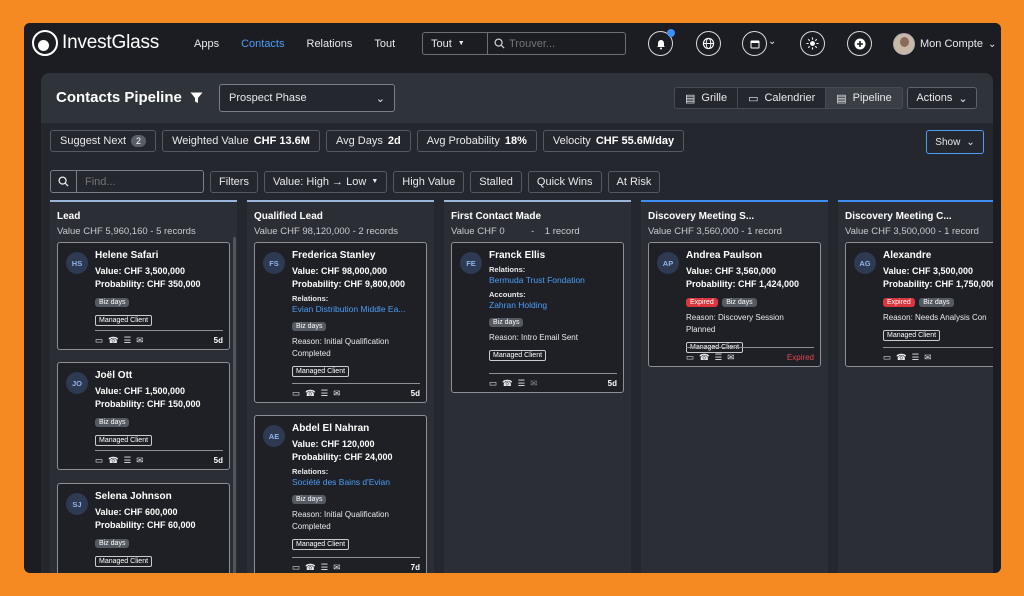 The height and width of the screenshot is (596, 1024). What do you see at coordinates (661, 42) in the screenshot?
I see `bell-icon` at bounding box center [661, 42].